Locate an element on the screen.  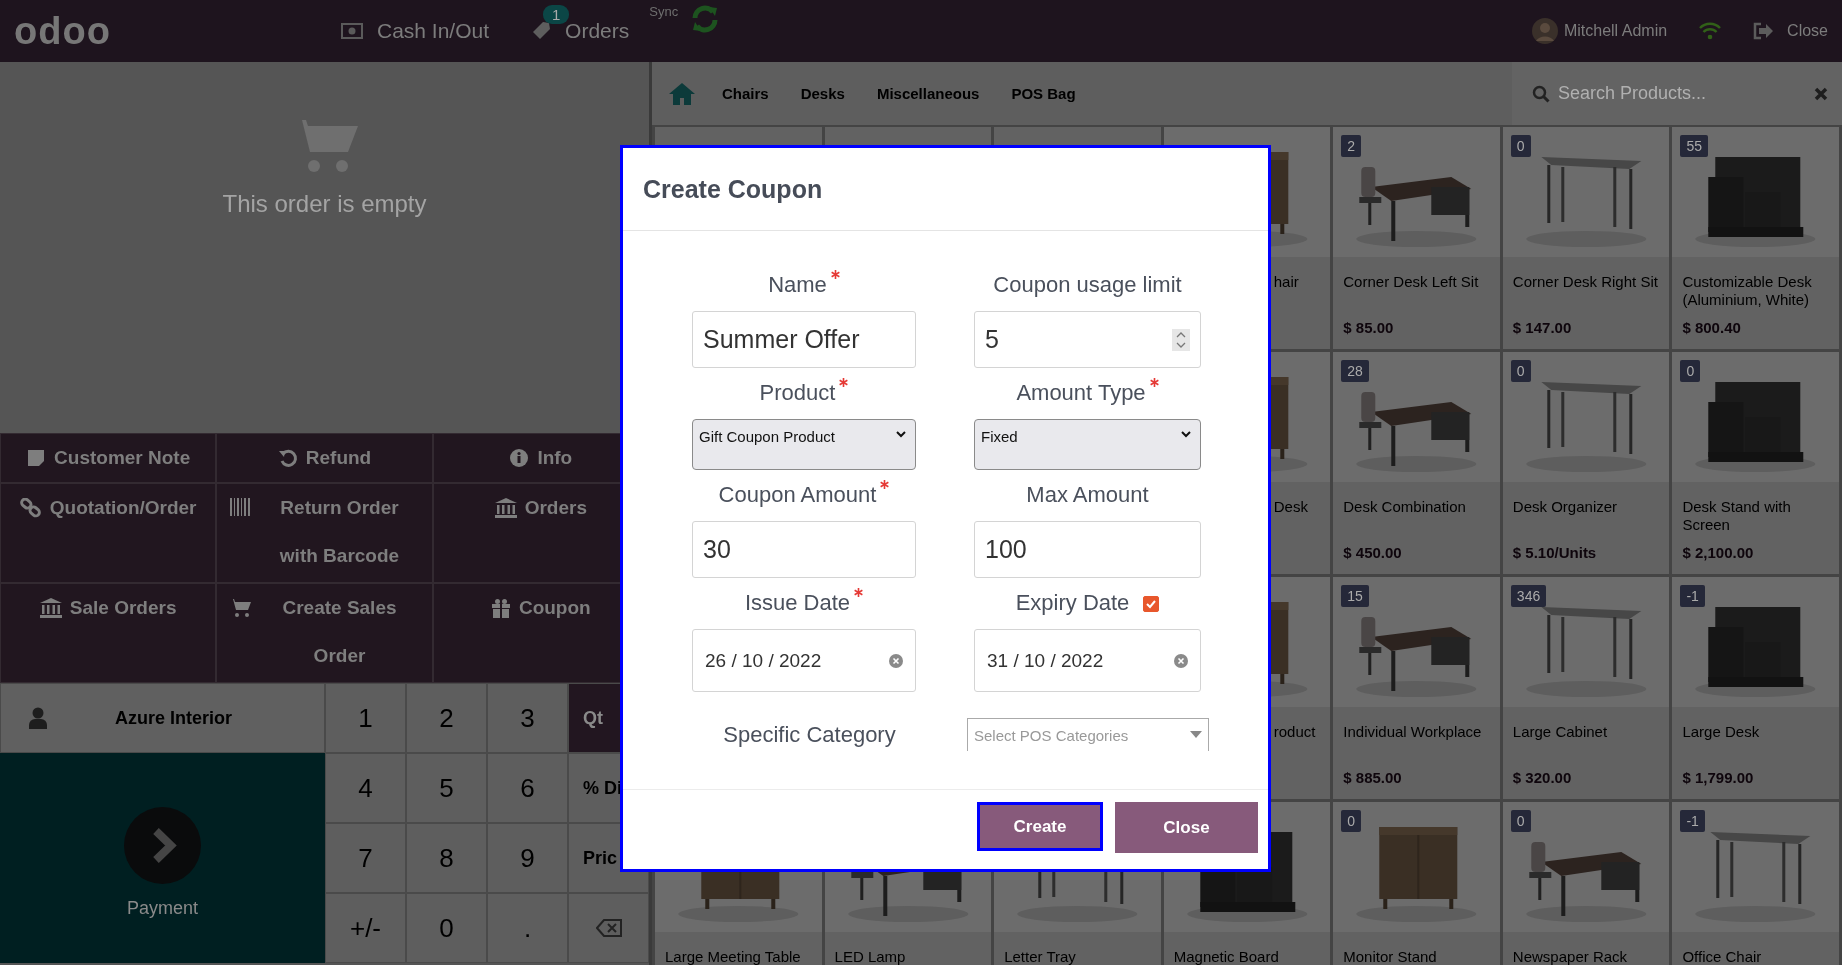
control-button: Customer Note is located at coordinates (108, 458).